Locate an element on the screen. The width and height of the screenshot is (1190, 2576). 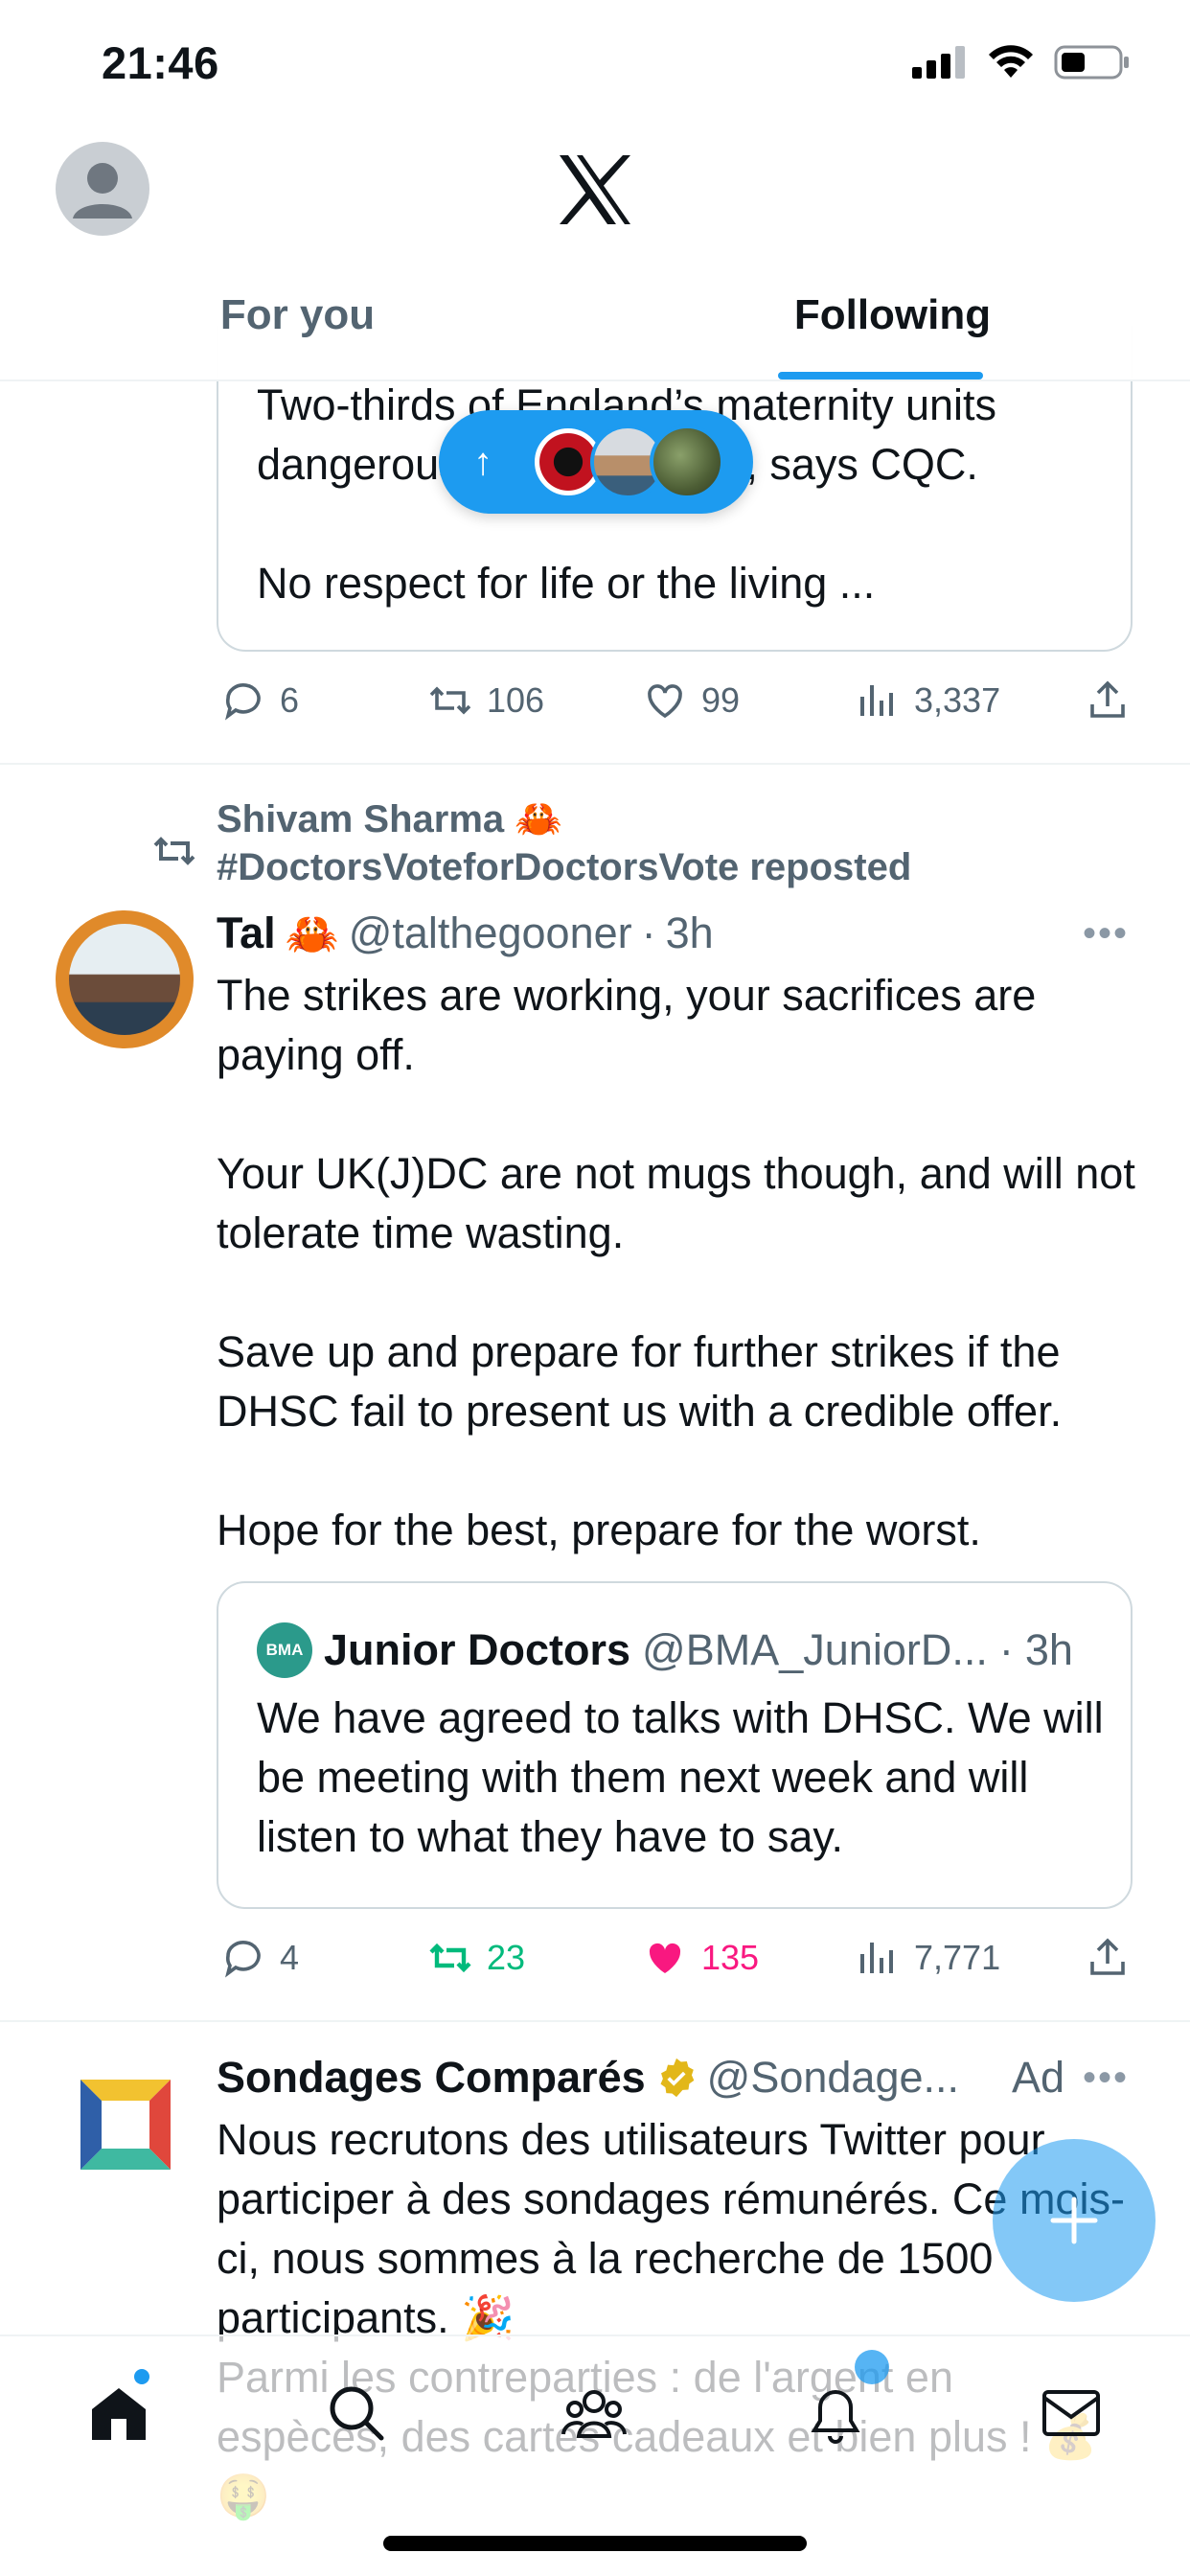
status-bar: 21:46 is located at coordinates (595, 63).